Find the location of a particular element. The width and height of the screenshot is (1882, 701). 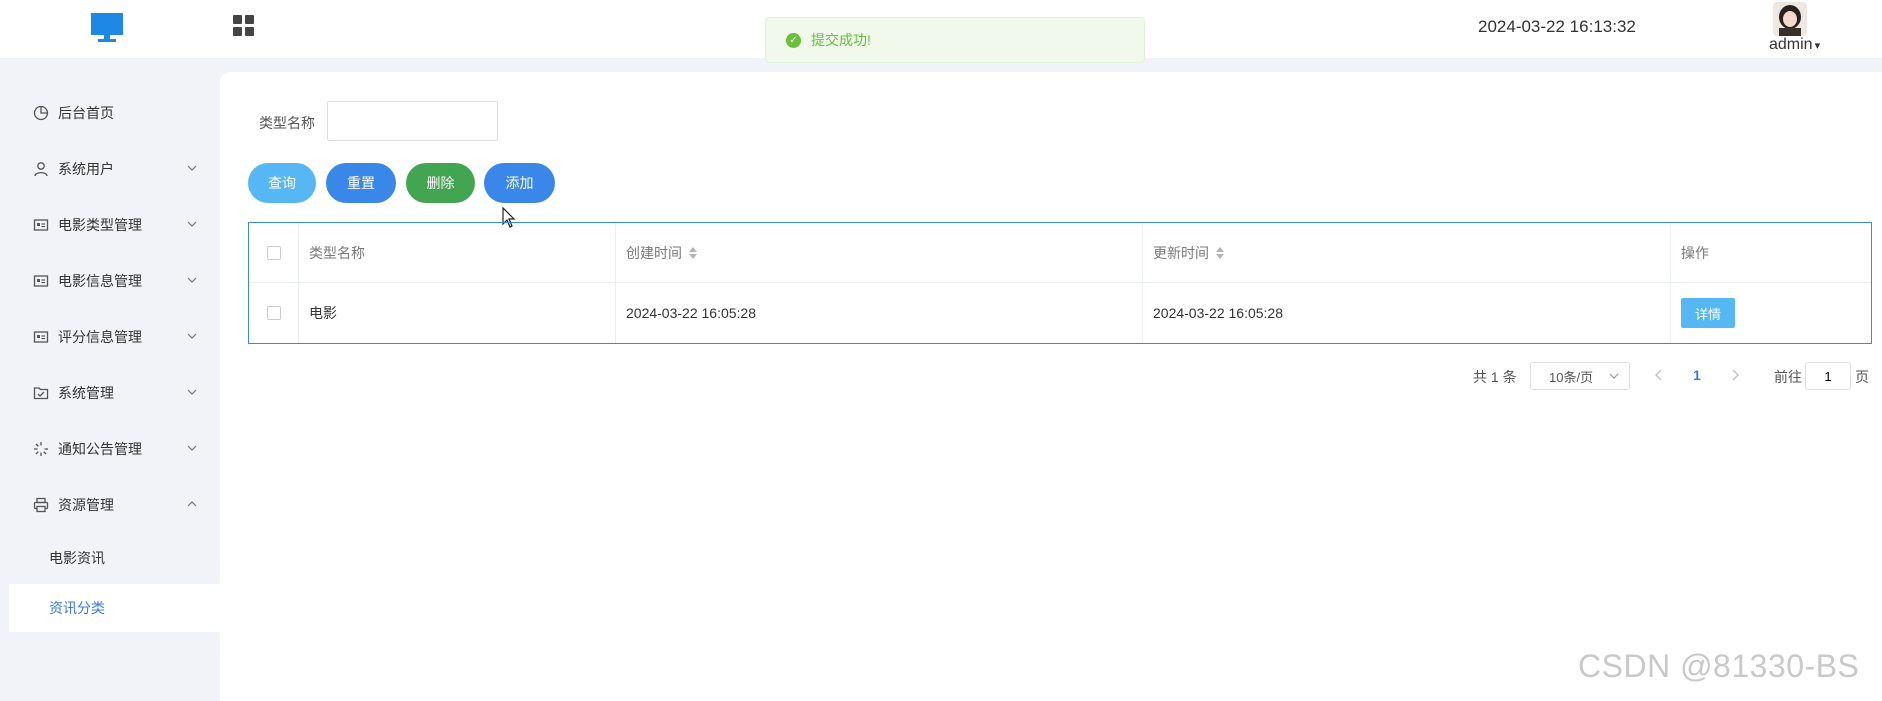

user-avatar is located at coordinates (1790, 19).